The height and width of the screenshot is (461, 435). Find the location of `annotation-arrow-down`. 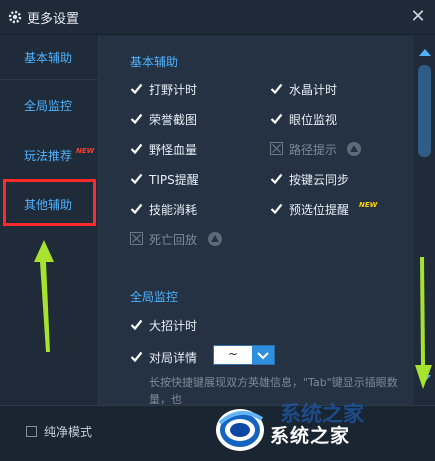

annotation-arrow-down is located at coordinates (423, 323).